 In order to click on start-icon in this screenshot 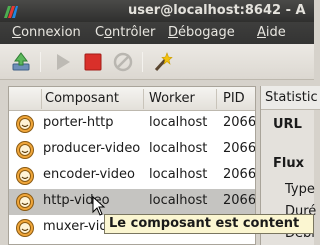, I will do `click(63, 62)`.